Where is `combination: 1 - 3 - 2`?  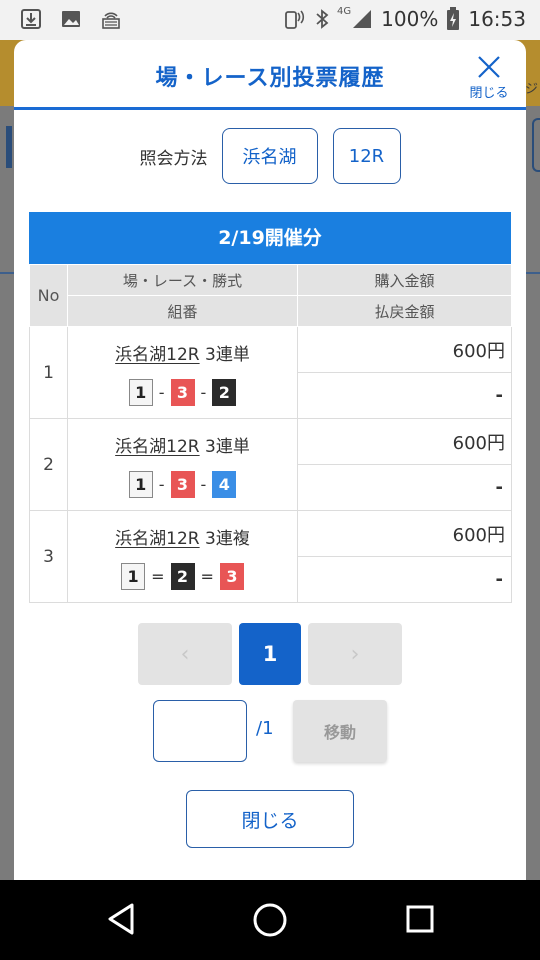 combination: 1 - 3 - 2 is located at coordinates (182, 392).